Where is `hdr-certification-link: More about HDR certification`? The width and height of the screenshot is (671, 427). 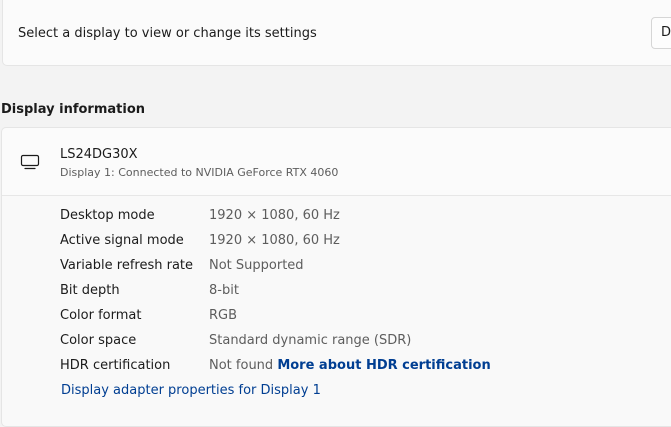
hdr-certification-link: More about HDR certification is located at coordinates (383, 365).